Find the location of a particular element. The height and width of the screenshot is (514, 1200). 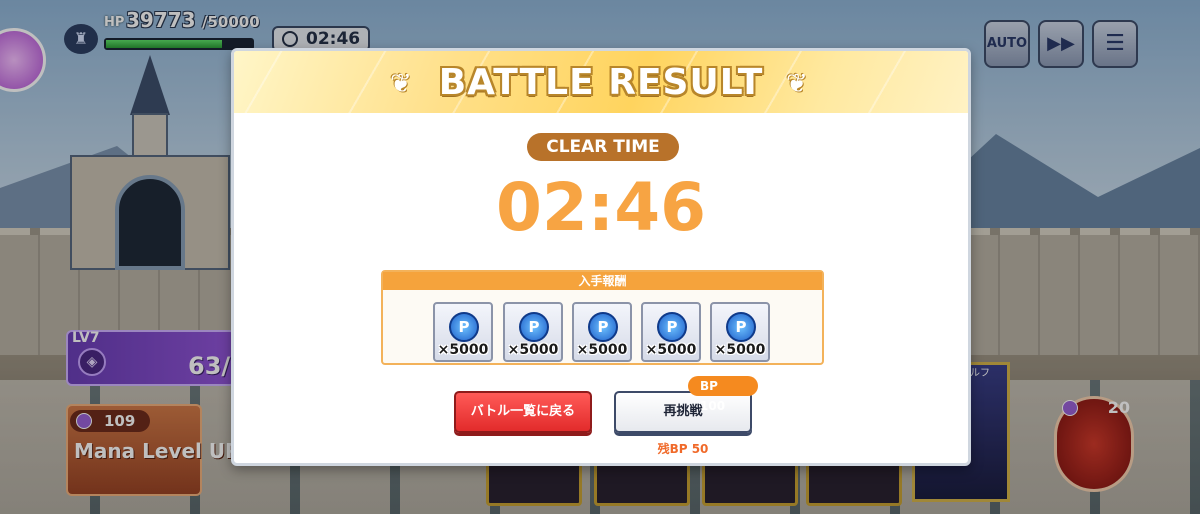

back-to-battle-list-button: バトル一覧に戻る is located at coordinates (523, 412).